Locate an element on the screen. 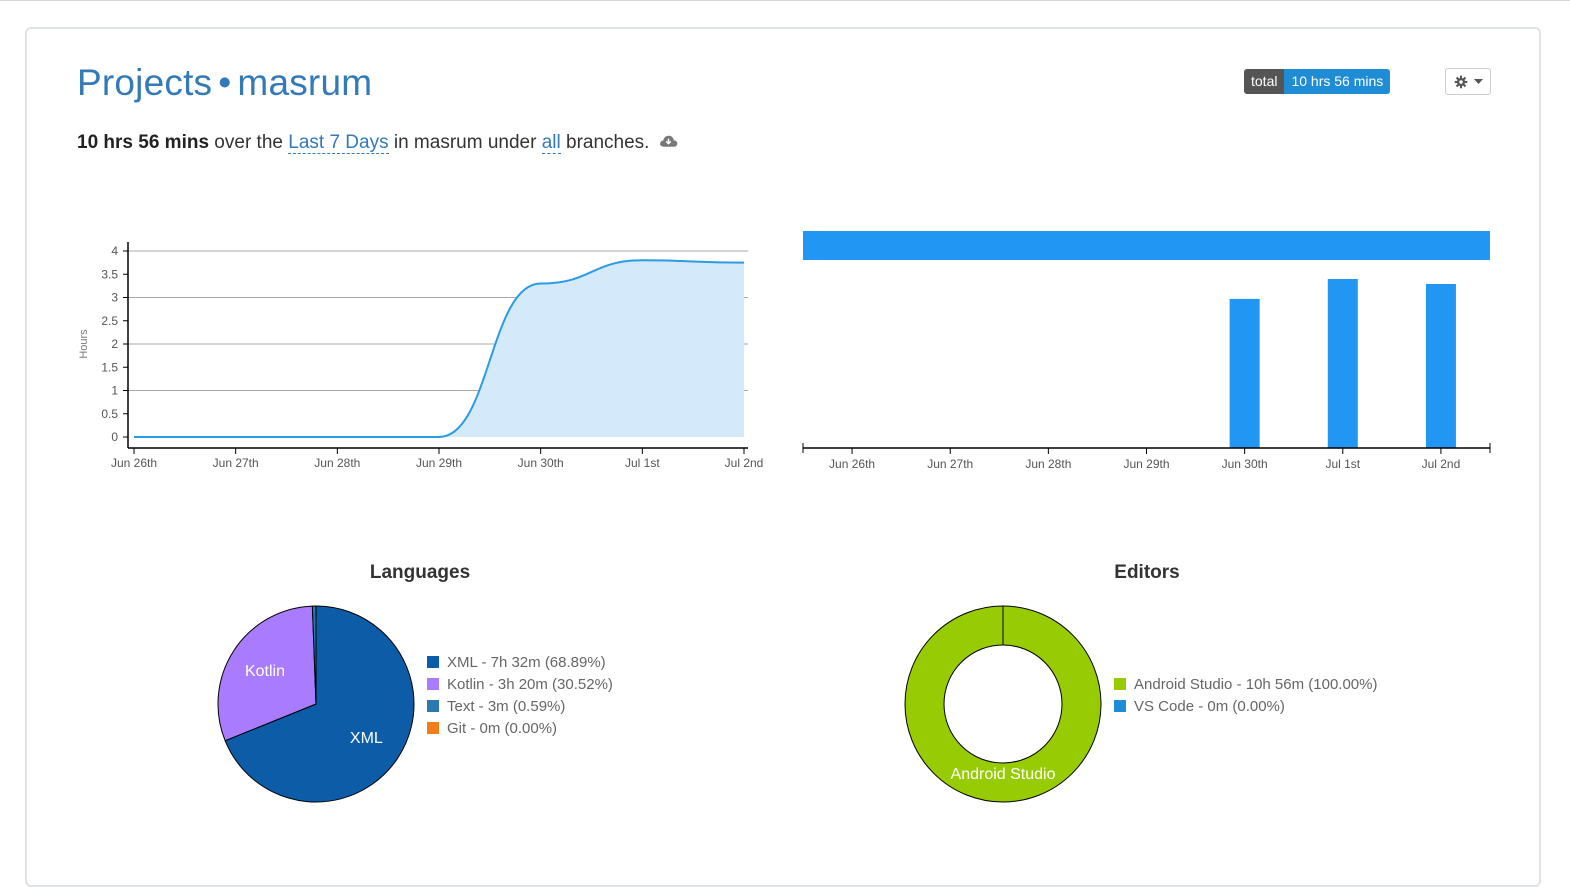  legend-item: Text - 3m (0.59%) is located at coordinates (520, 706).